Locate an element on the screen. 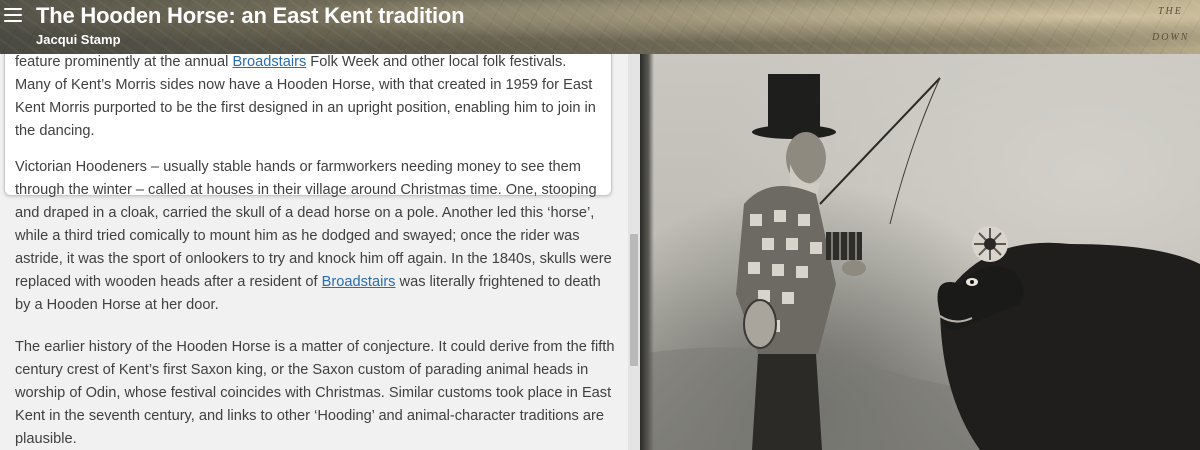 This screenshot has width=1200, height=450. page-title: The Hooden Horse: an East Kent tradition is located at coordinates (250, 15).